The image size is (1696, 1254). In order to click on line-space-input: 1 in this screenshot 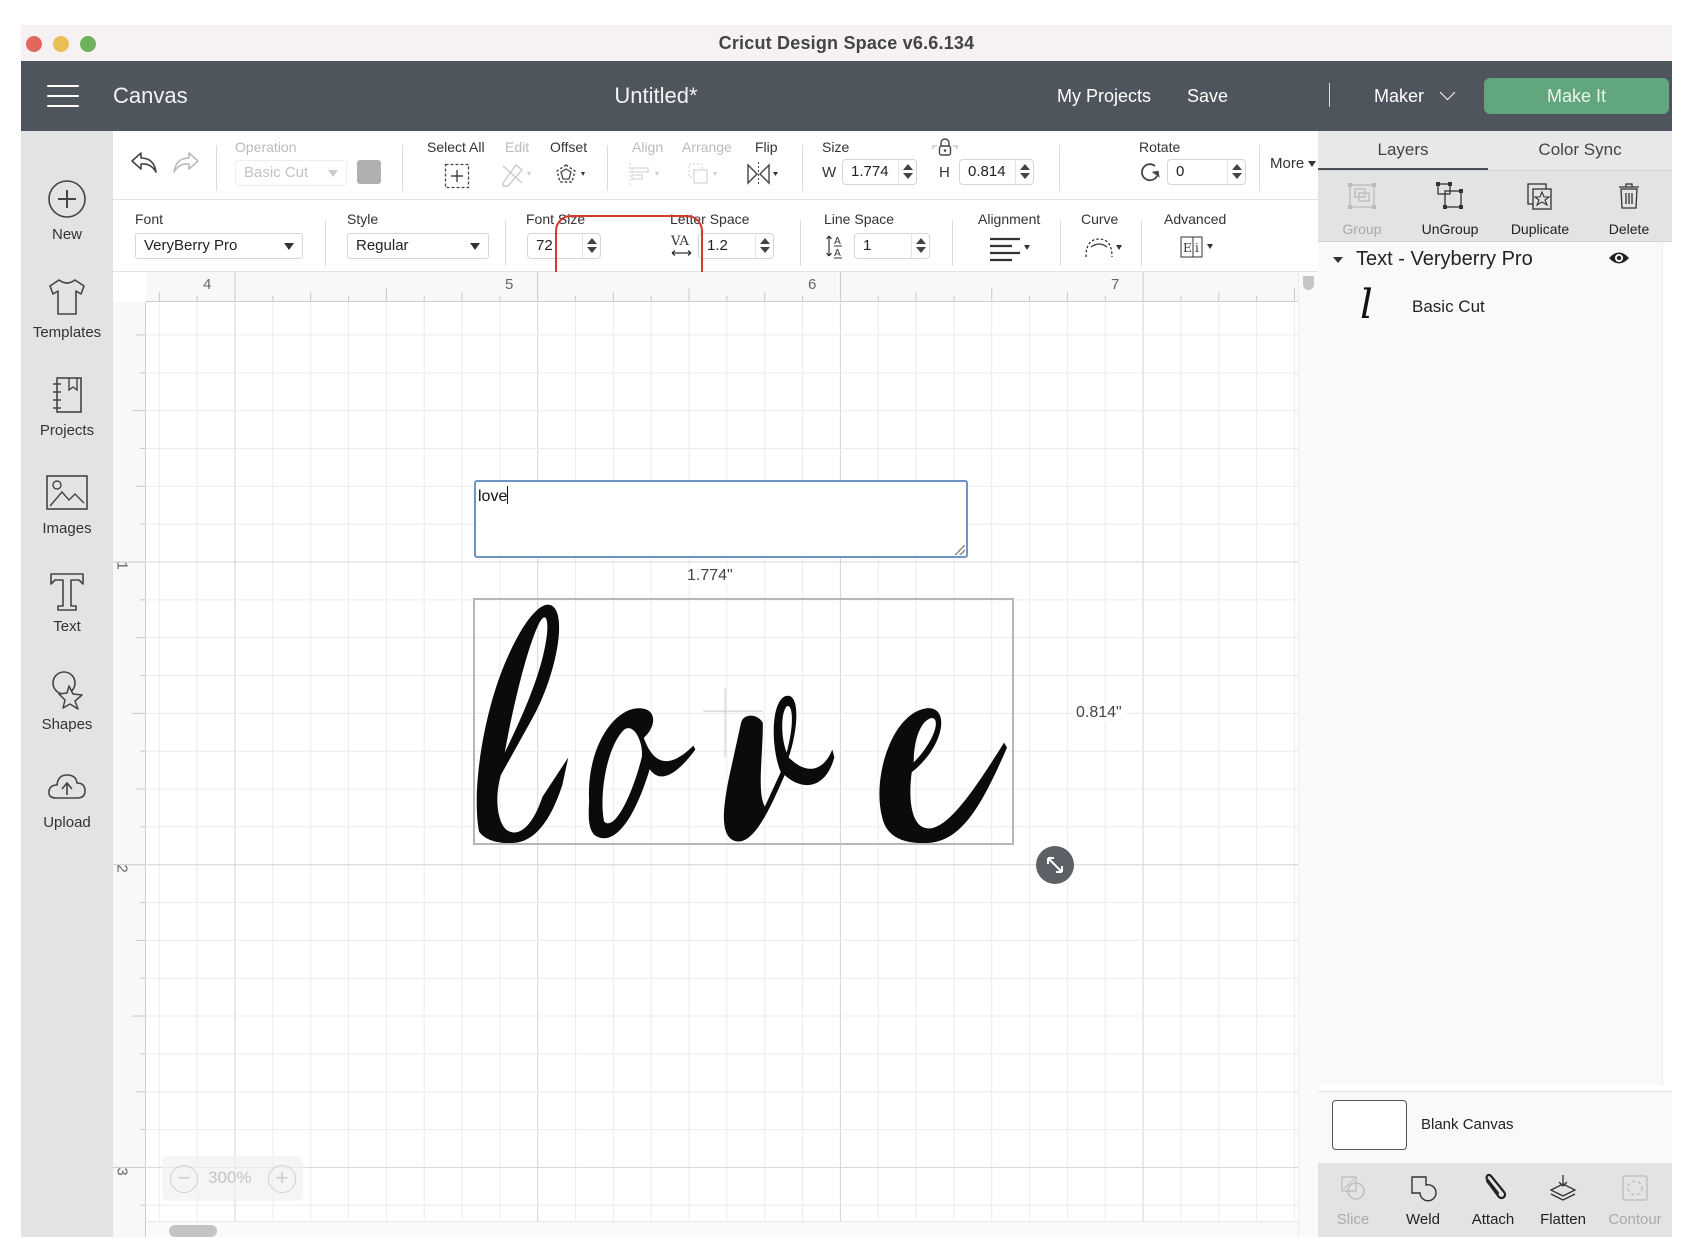, I will do `click(892, 246)`.